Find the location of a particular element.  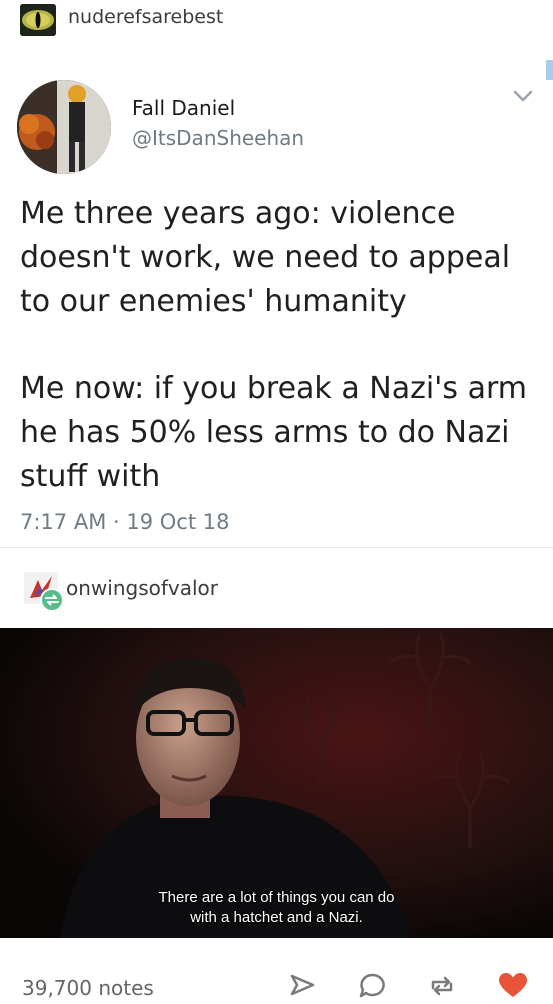

eye-avatar-image is located at coordinates (38, 20).